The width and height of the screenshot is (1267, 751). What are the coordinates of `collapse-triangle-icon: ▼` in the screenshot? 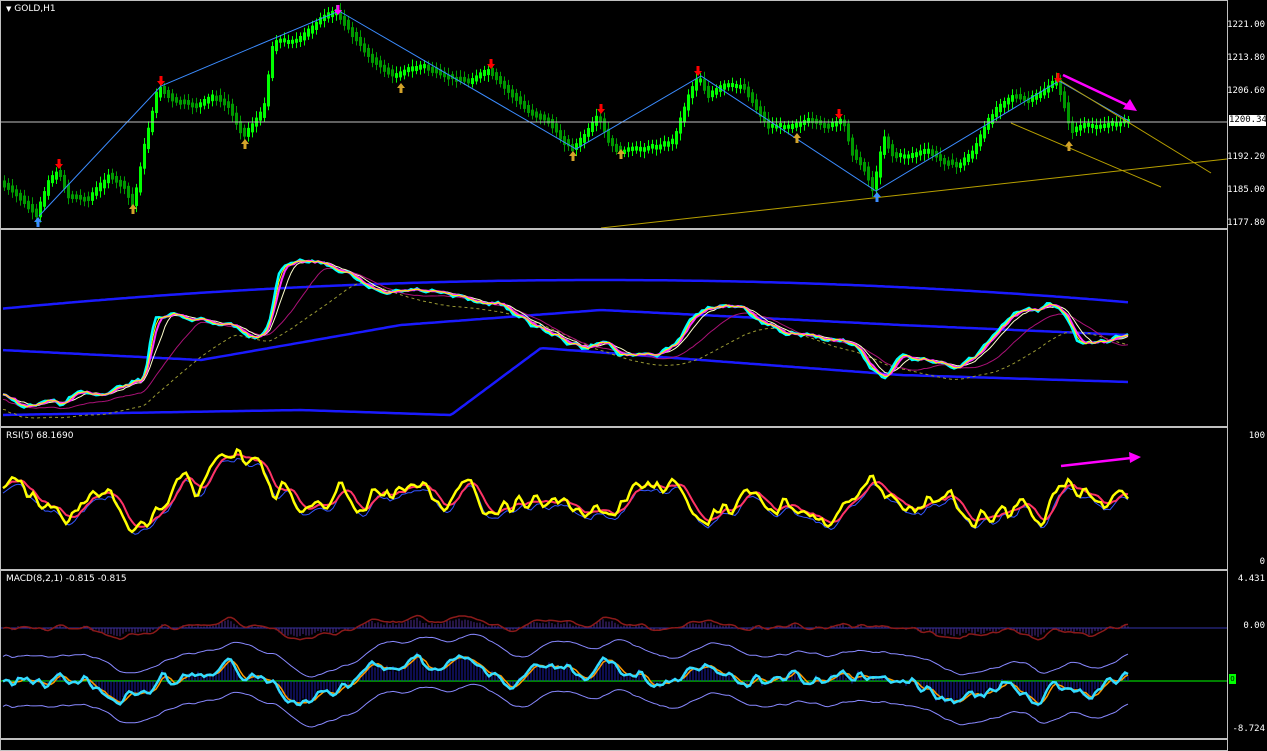 It's located at (8, 9).